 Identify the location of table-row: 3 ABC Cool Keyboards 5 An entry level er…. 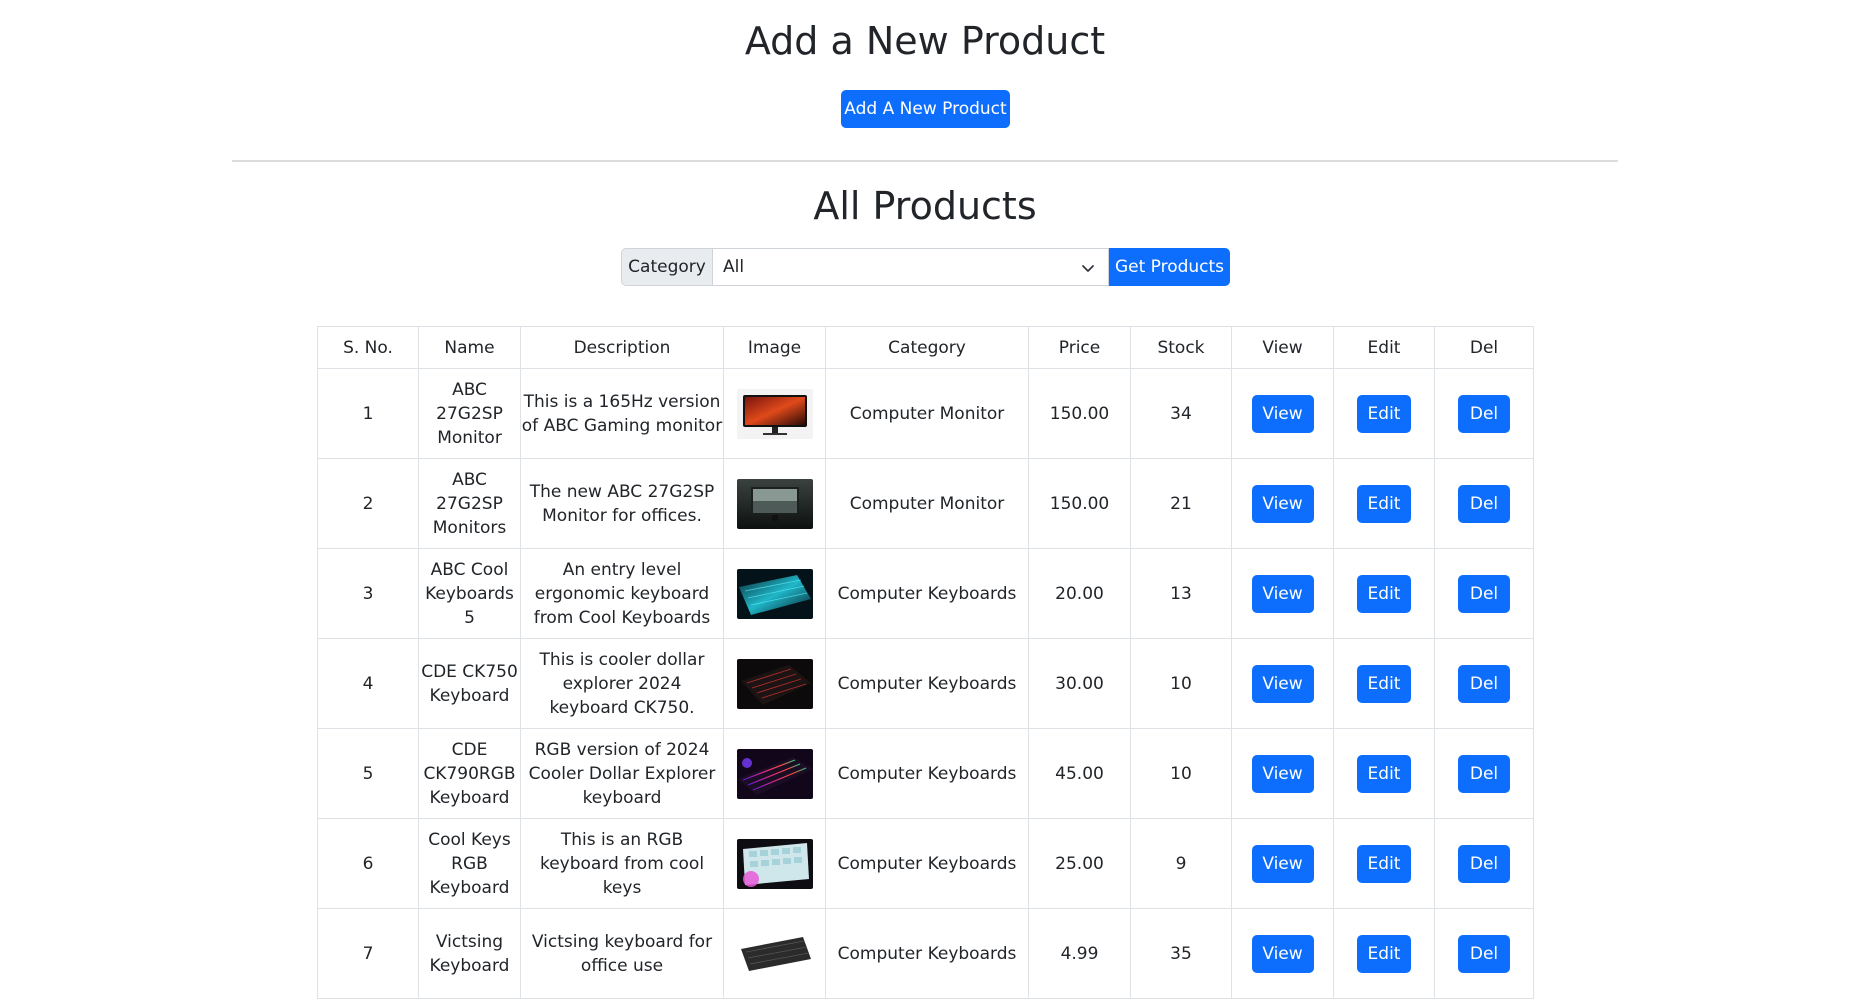
(925, 593).